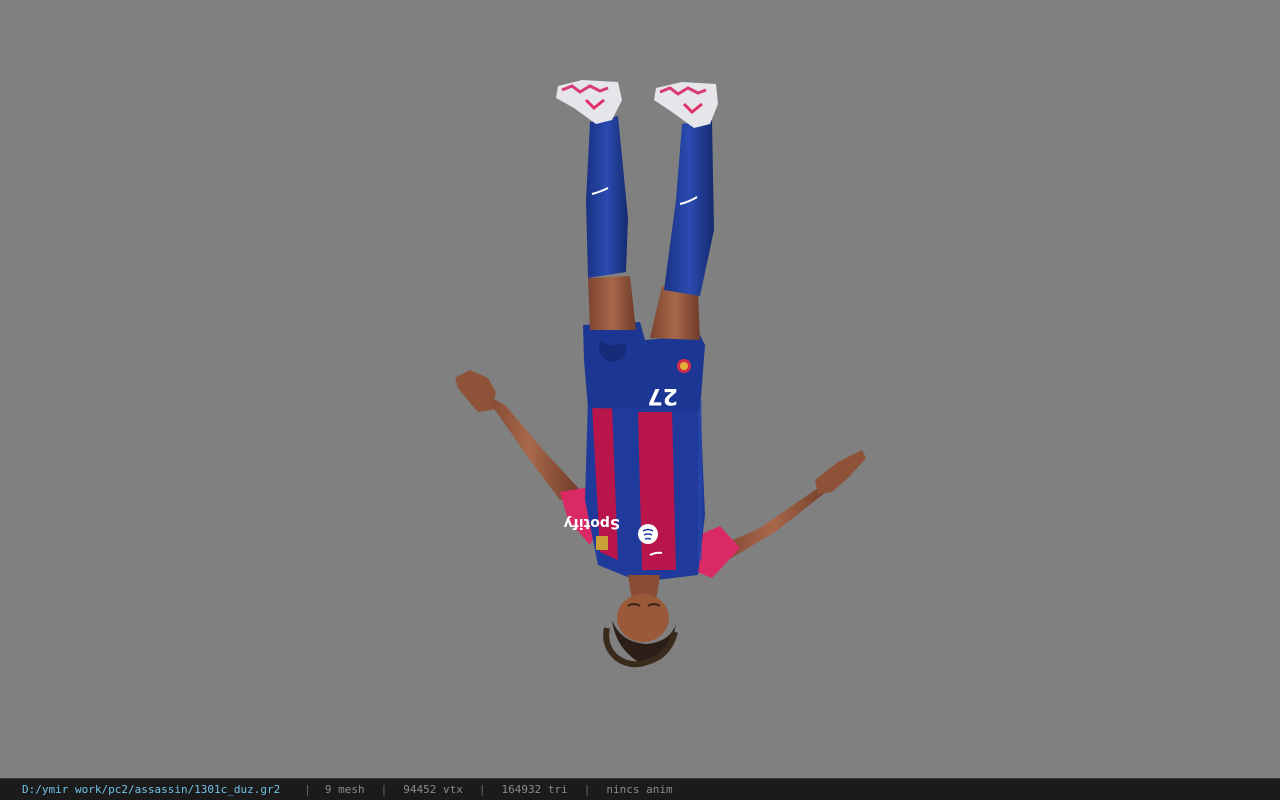 Image resolution: width=1280 pixels, height=800 pixels. Describe the element at coordinates (662, 395) in the screenshot. I see `shirt-number: 27` at that location.